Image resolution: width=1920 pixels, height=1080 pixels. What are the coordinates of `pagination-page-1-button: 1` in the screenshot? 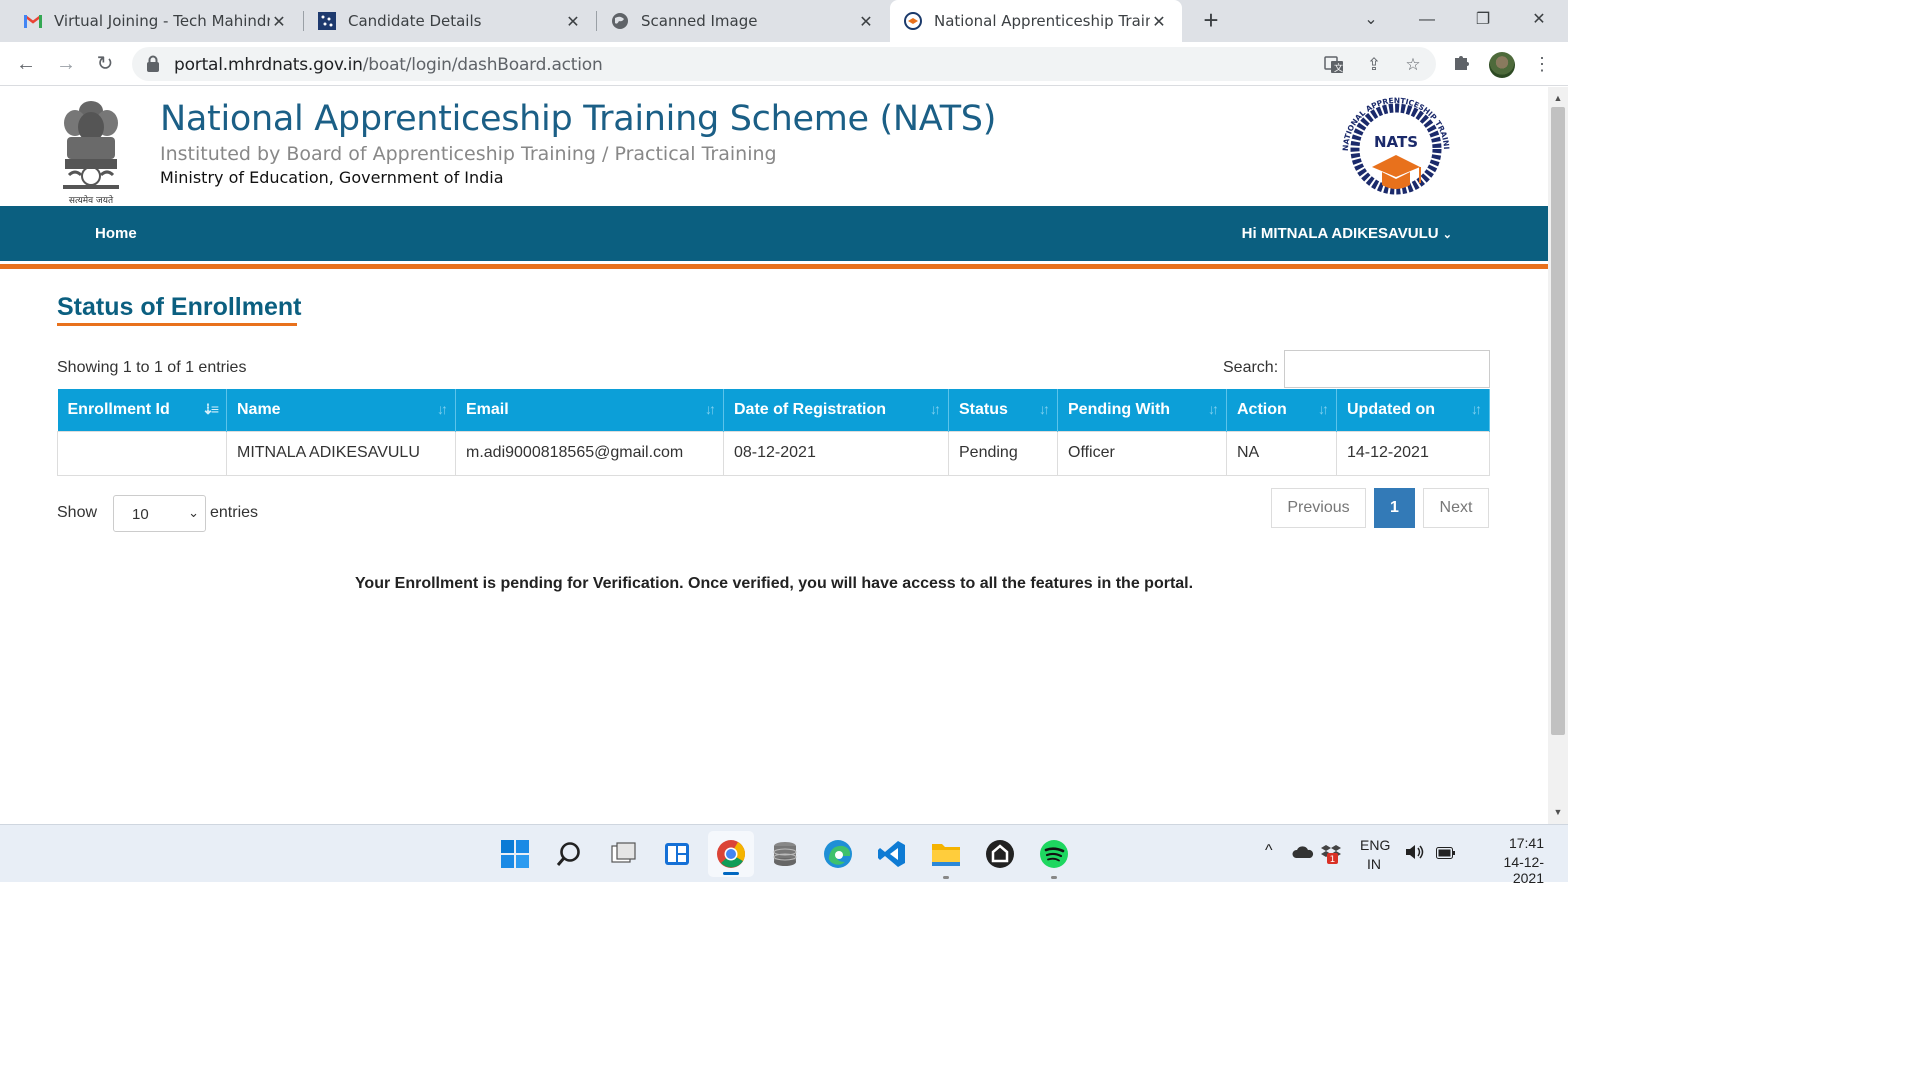 It's located at (1394, 508).